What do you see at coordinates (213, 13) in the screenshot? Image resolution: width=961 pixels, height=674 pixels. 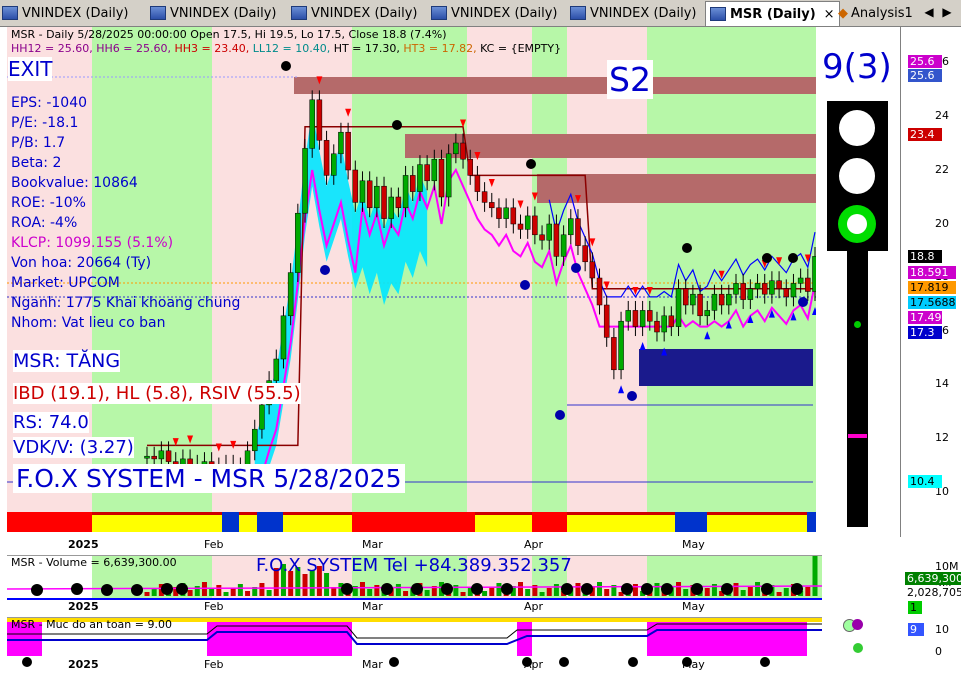 I see `tab-vnindex-2: VNINDEX (Daily)` at bounding box center [213, 13].